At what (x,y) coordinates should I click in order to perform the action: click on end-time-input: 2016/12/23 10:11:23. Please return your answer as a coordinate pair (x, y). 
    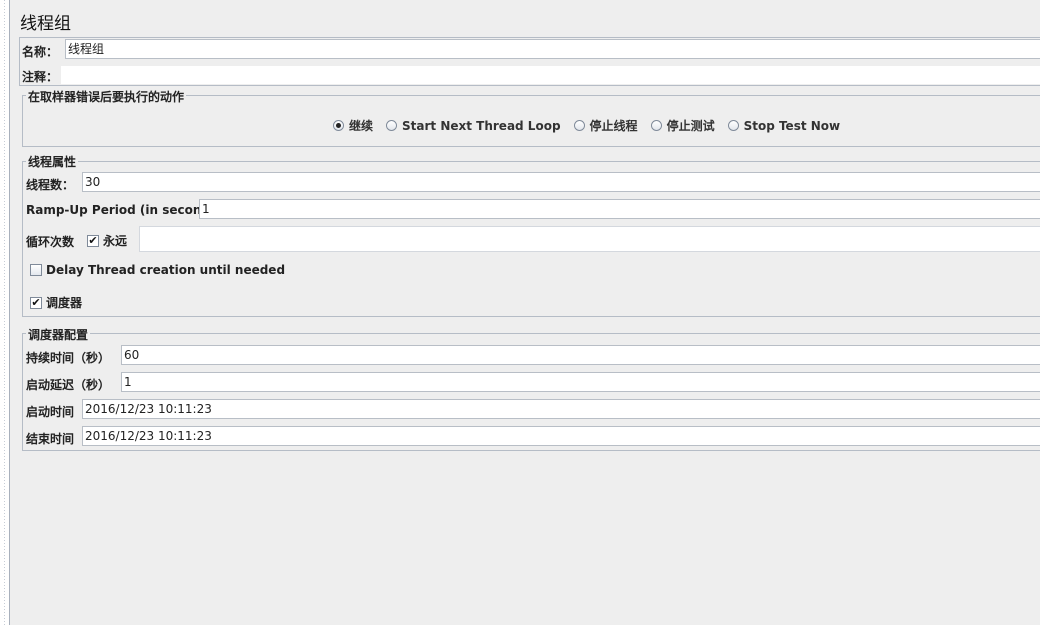
    Looking at the image, I should click on (561, 436).